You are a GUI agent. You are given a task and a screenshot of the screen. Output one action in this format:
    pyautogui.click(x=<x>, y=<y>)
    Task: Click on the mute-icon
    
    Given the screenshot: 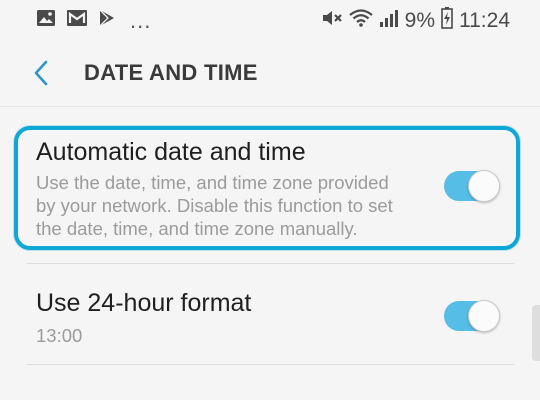 What is the action you would take?
    pyautogui.click(x=332, y=21)
    